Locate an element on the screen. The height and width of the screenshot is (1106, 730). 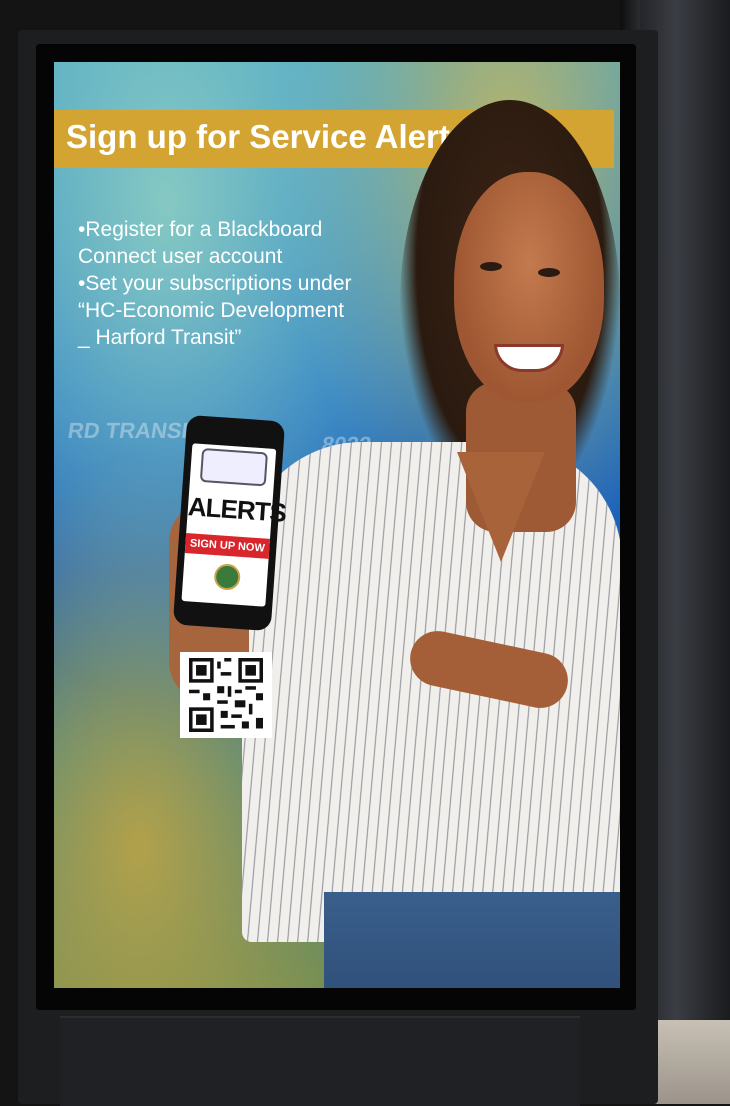
qr-code-icon is located at coordinates (226, 695).